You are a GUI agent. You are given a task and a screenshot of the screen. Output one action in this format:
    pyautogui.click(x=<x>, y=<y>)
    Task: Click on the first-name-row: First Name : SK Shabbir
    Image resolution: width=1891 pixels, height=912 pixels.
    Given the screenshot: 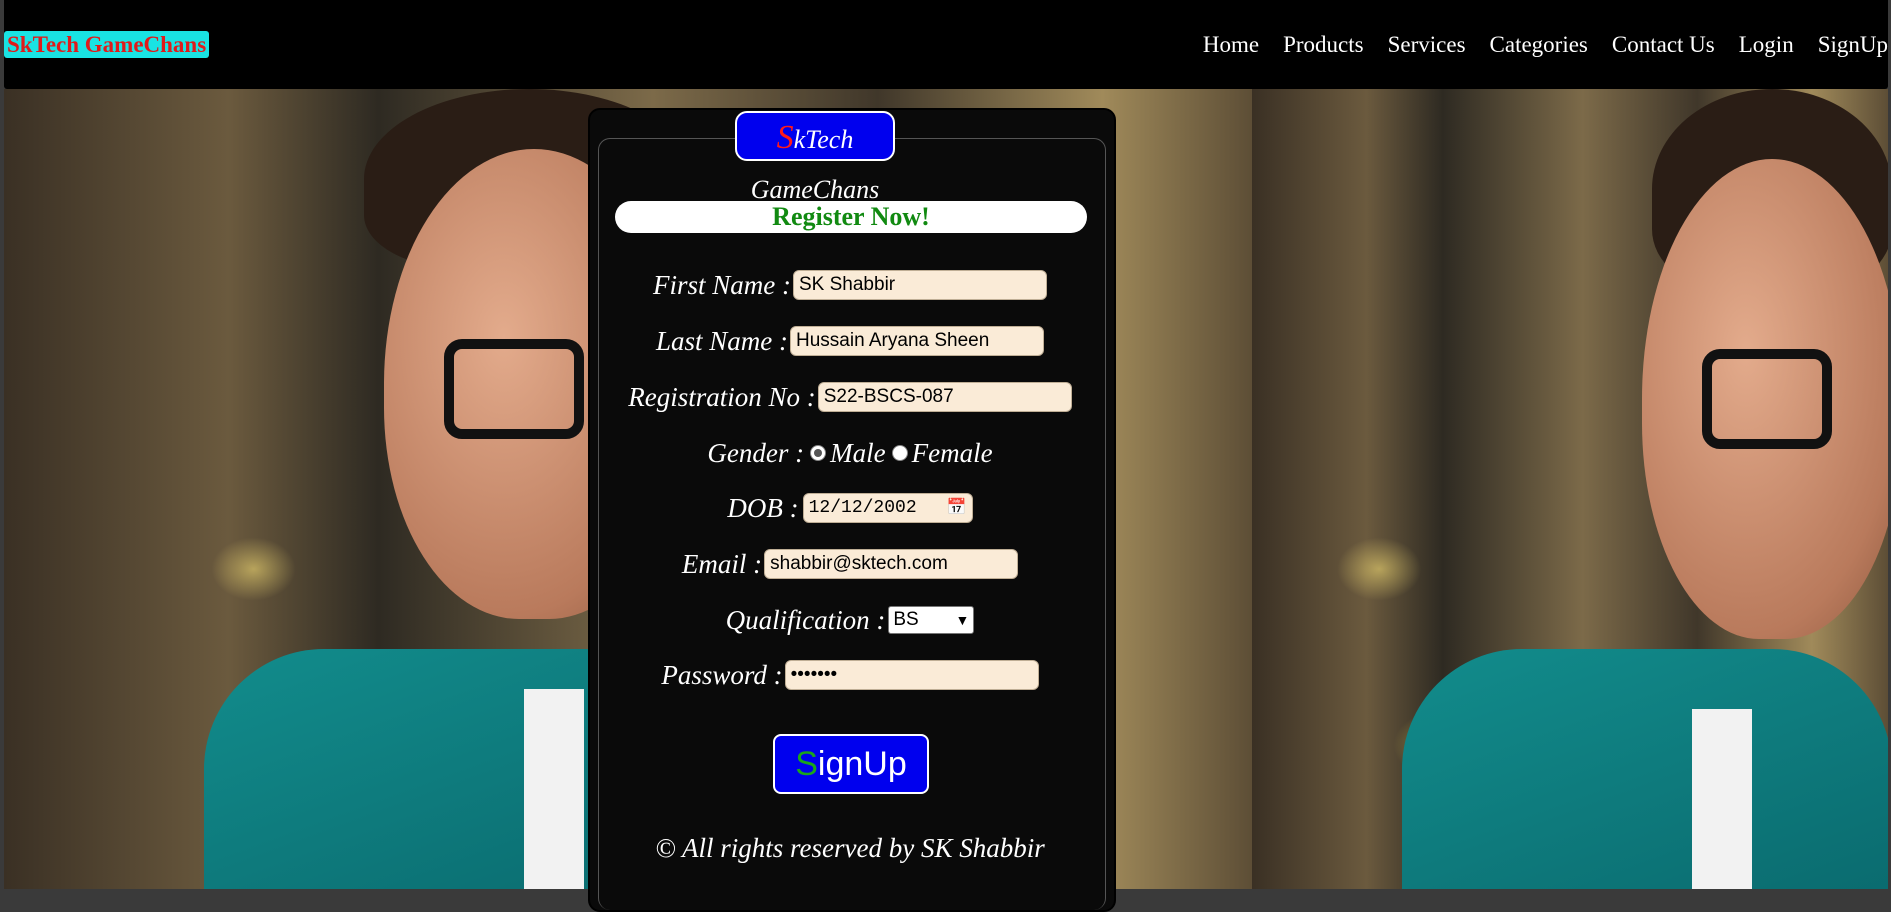 What is the action you would take?
    pyautogui.click(x=850, y=285)
    